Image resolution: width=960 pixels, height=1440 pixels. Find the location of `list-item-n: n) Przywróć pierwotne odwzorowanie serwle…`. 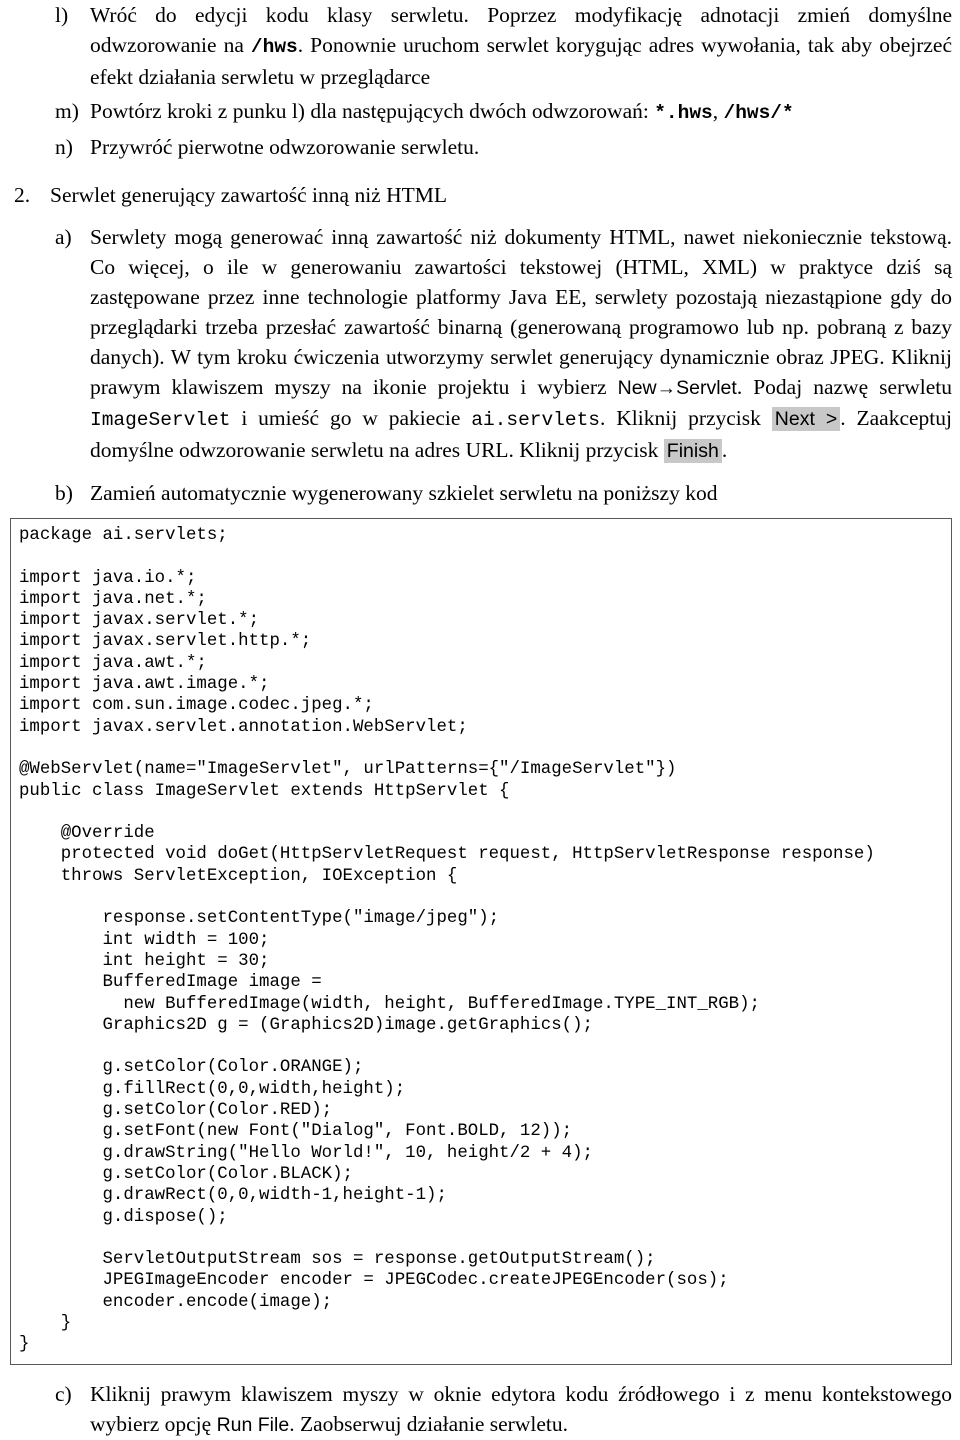

list-item-n: n) Przywróć pierwotne odwzorowanie serwle… is located at coordinates (480, 147).